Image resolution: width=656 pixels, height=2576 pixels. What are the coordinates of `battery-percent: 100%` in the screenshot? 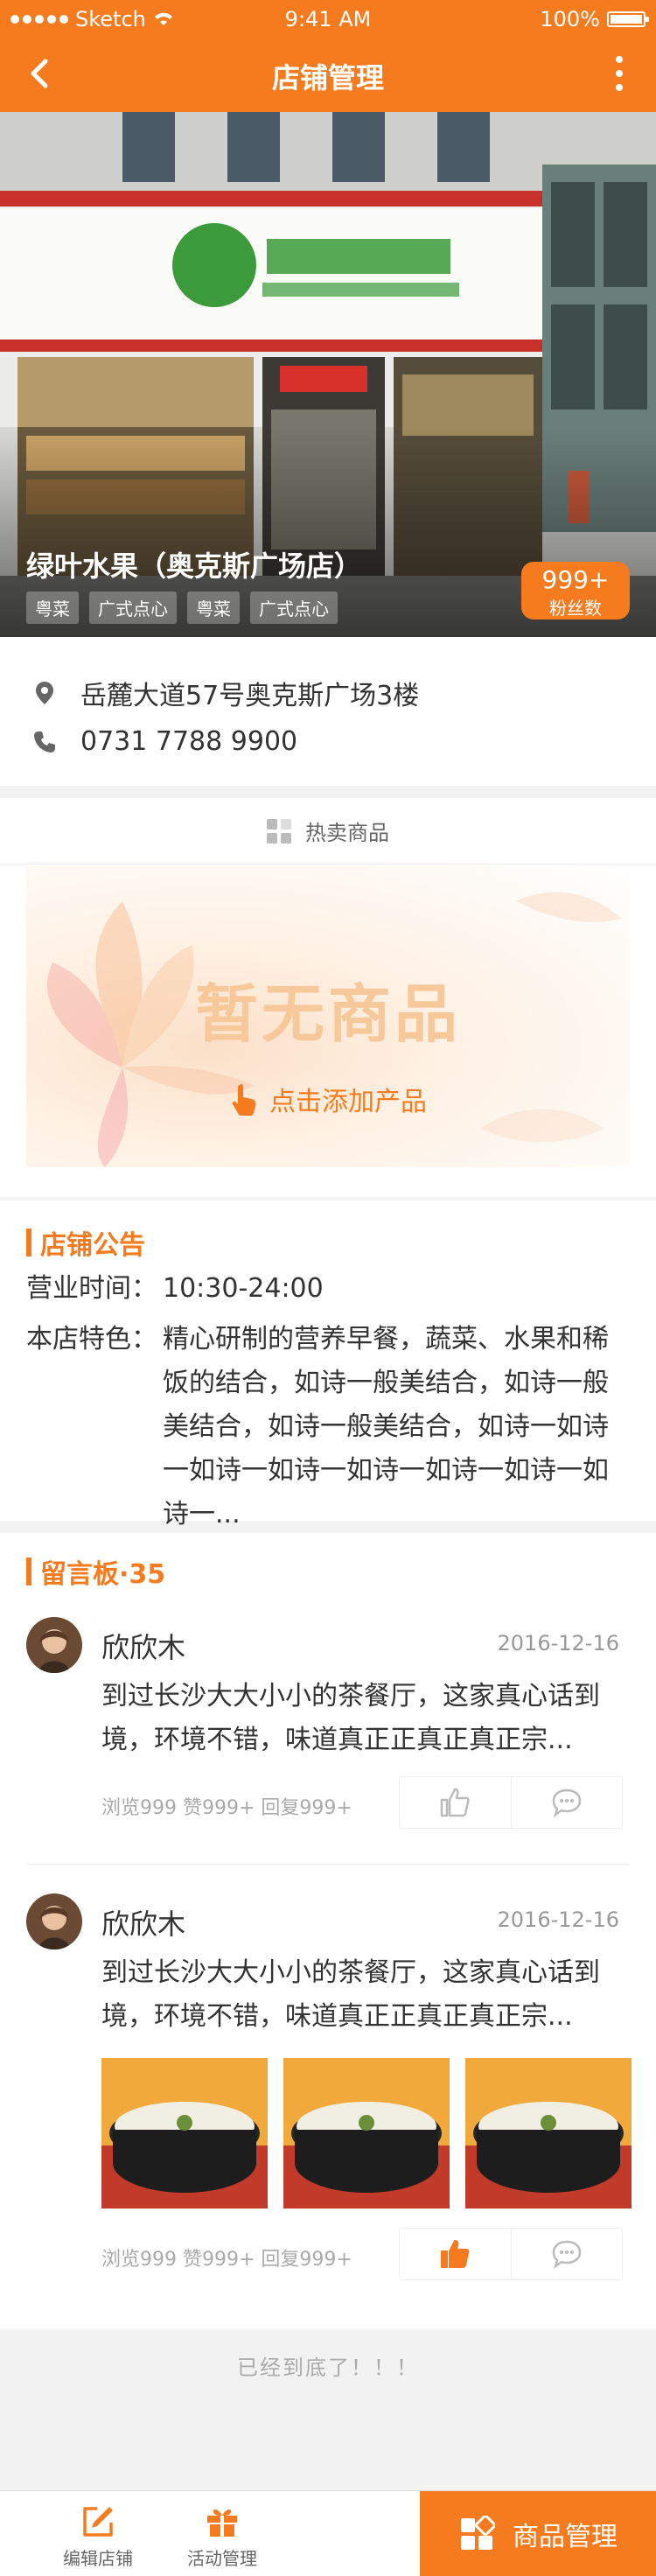 It's located at (570, 19).